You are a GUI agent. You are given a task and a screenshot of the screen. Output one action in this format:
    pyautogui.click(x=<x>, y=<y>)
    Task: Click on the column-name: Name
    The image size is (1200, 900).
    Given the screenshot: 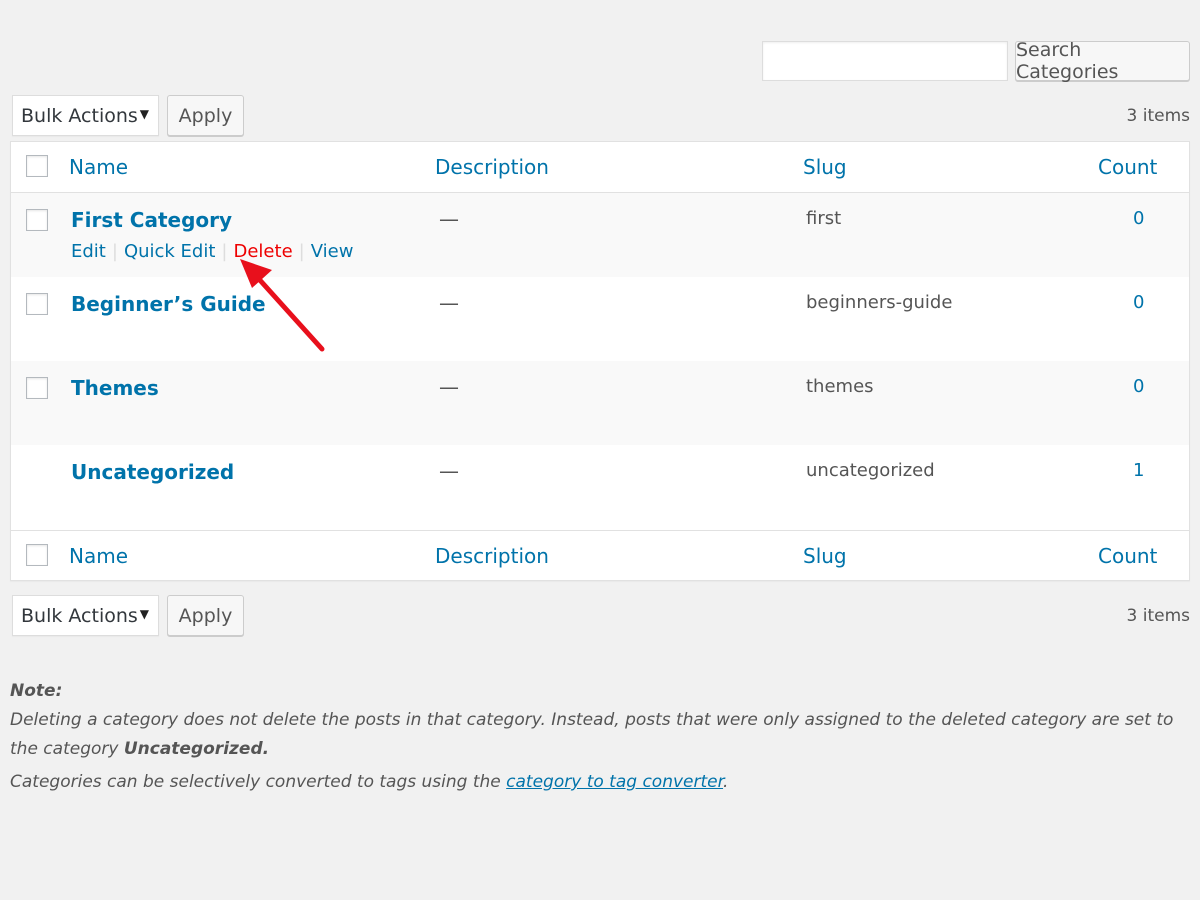 What is the action you would take?
    pyautogui.click(x=98, y=167)
    